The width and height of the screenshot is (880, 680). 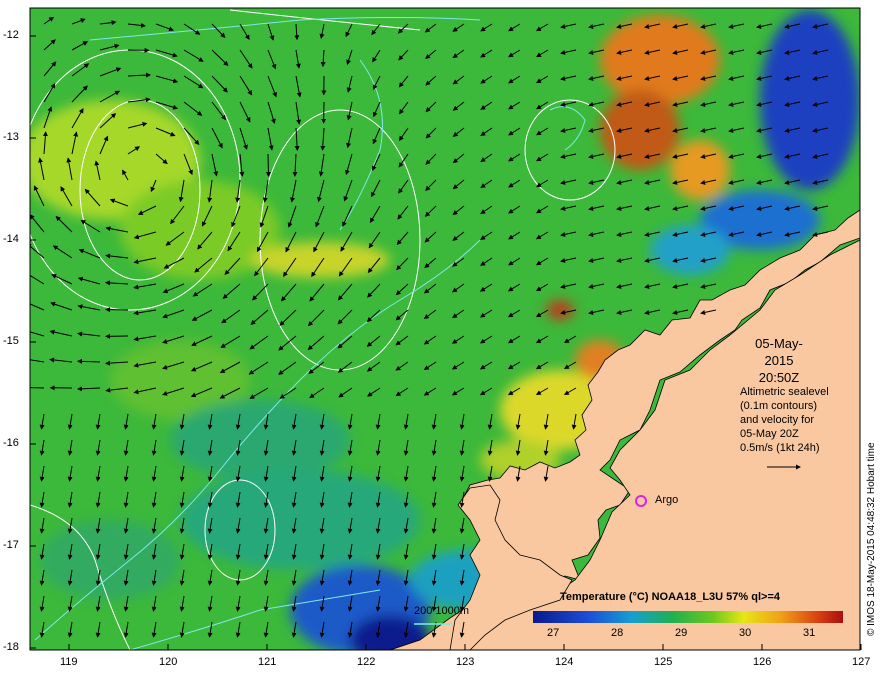 What do you see at coordinates (784, 392) in the screenshot?
I see `altimetry-line: Altimetric sealevel` at bounding box center [784, 392].